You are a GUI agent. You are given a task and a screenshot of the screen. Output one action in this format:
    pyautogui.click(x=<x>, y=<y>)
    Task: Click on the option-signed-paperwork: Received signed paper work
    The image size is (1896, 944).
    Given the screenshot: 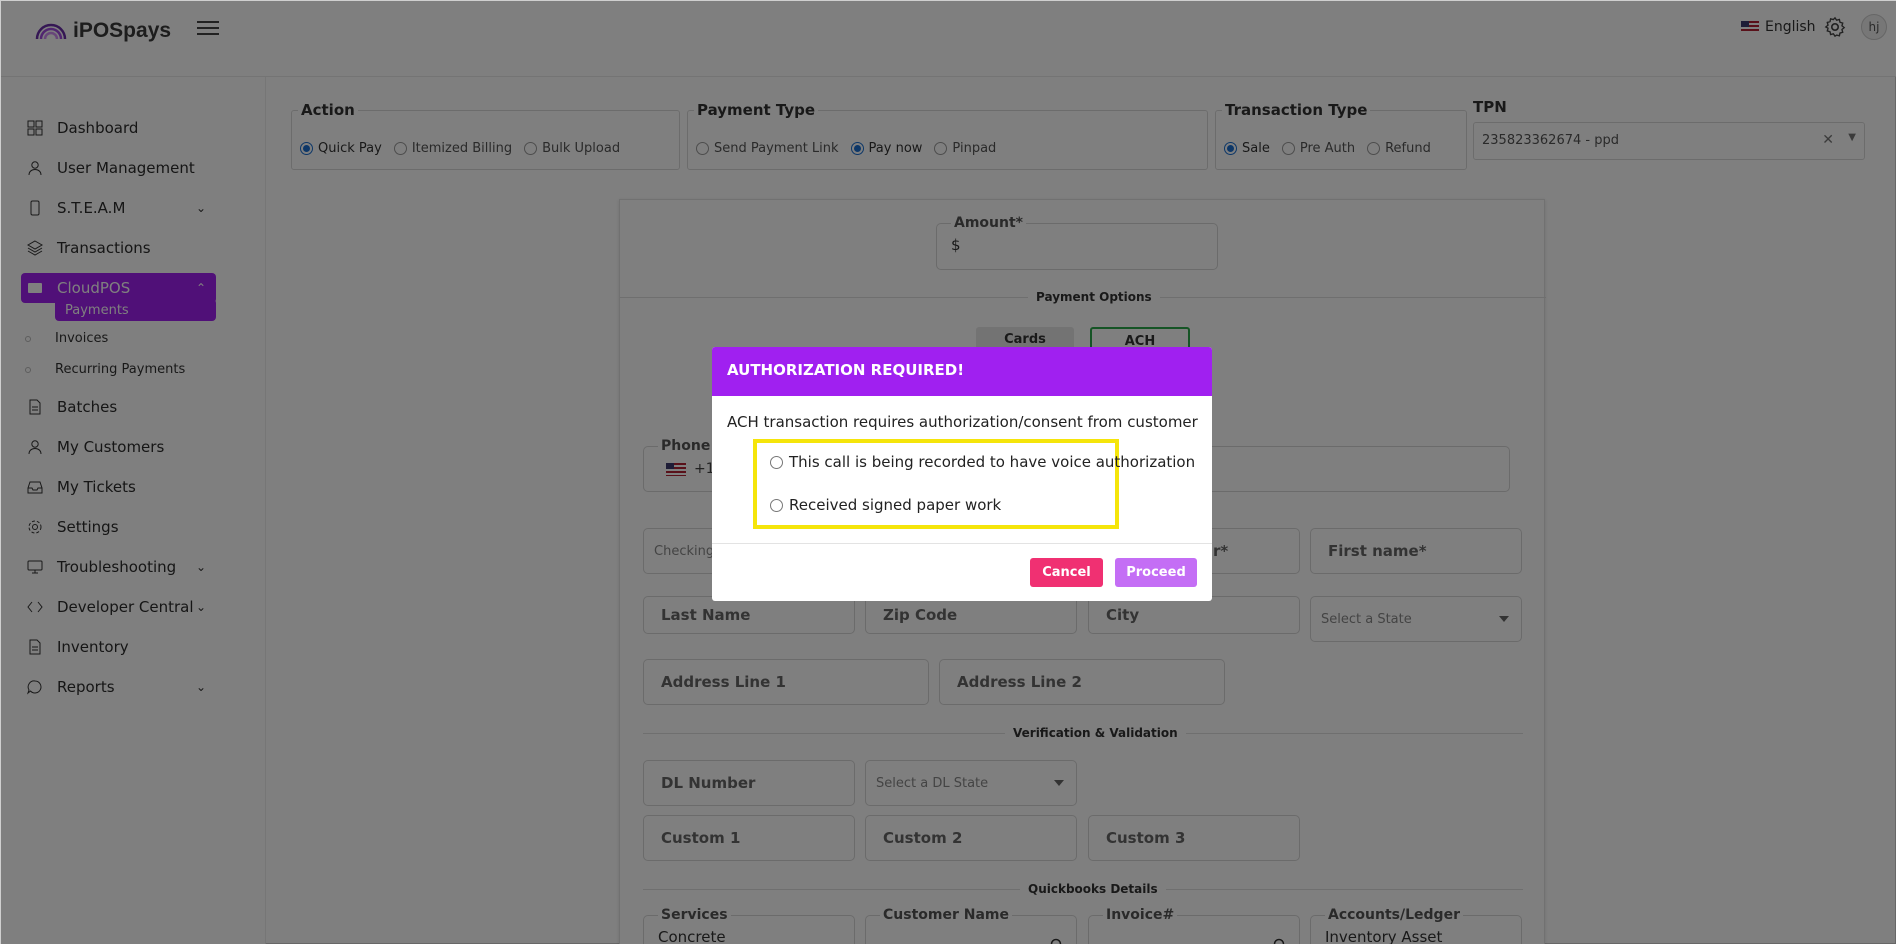 What is the action you would take?
    pyautogui.click(x=885, y=505)
    